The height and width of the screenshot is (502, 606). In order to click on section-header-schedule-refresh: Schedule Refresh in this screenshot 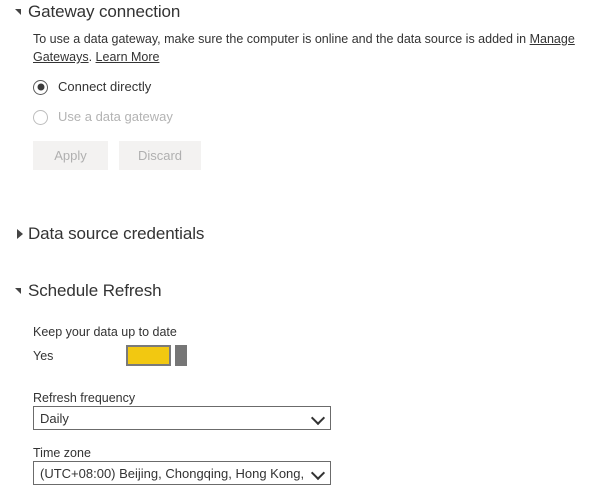, I will do `click(88, 291)`.